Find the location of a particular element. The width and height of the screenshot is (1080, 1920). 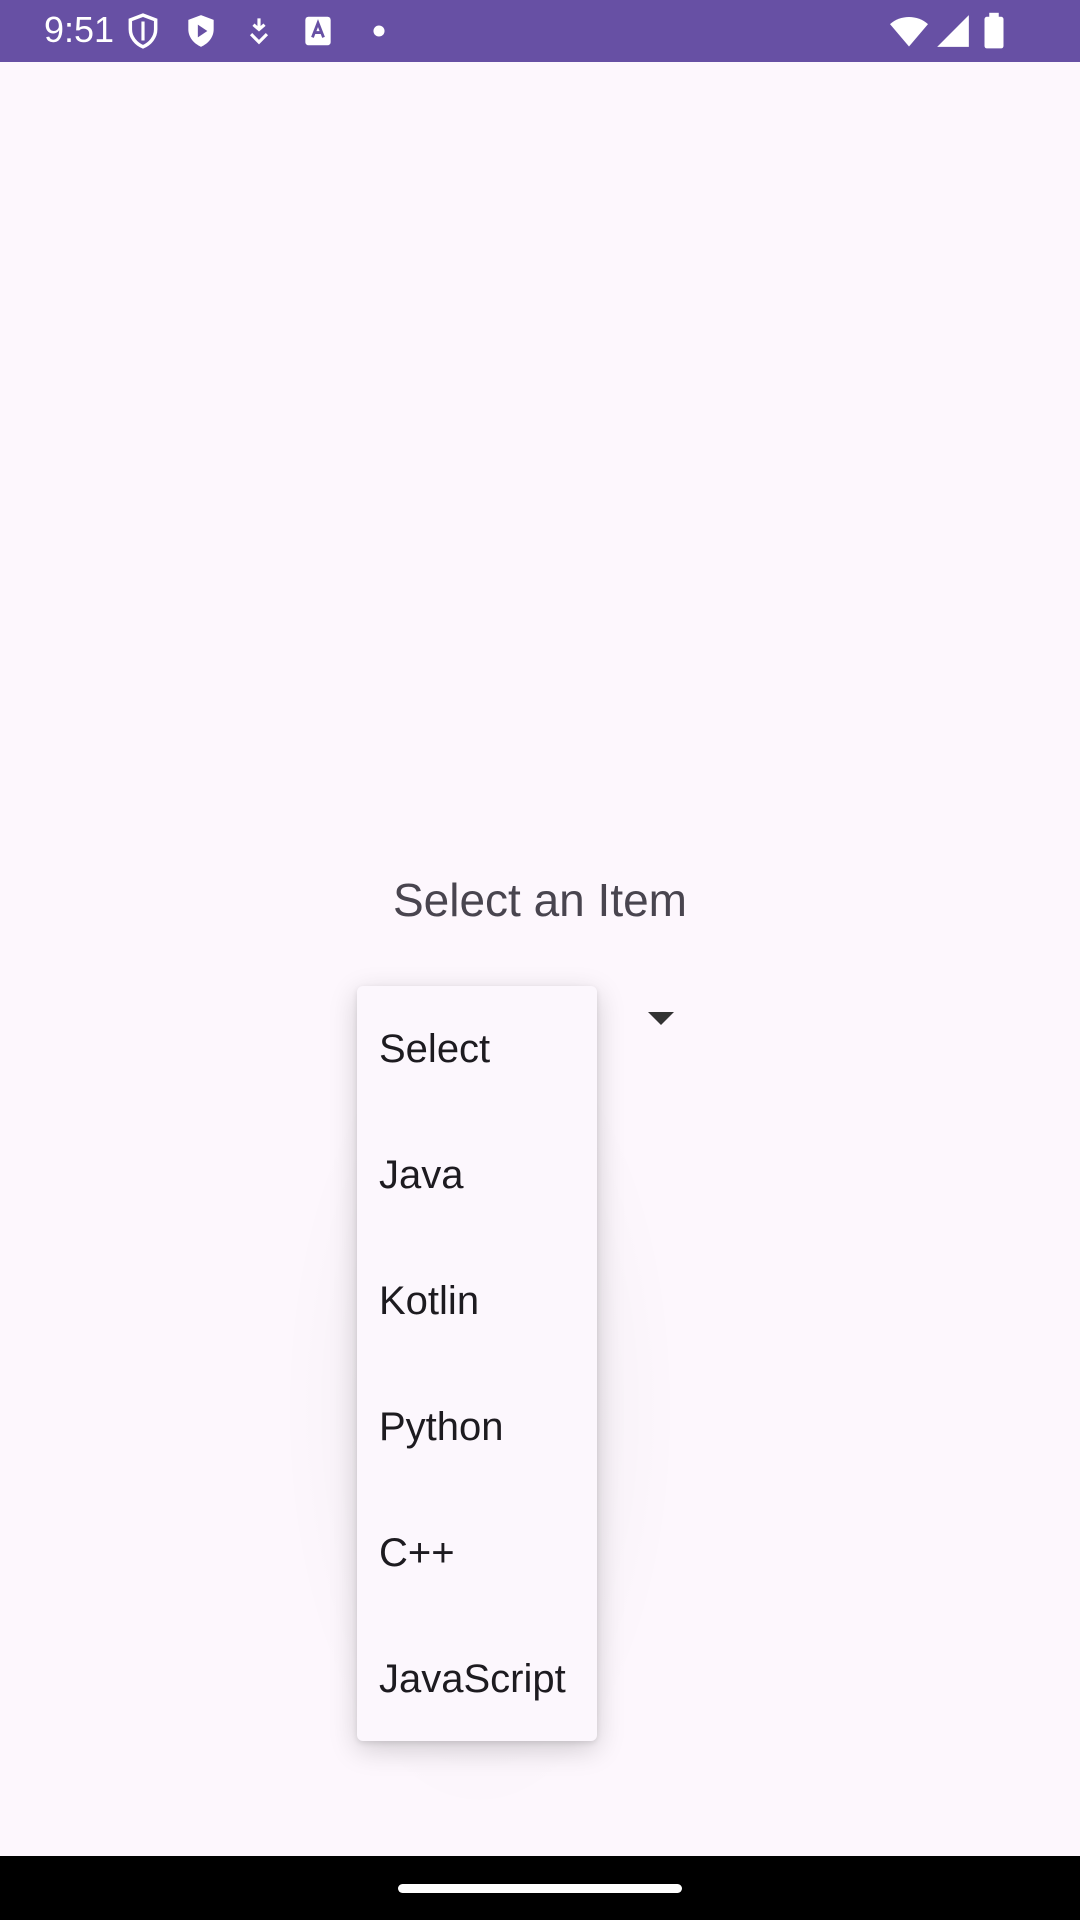

cellular-signal-icon is located at coordinates (953, 31).